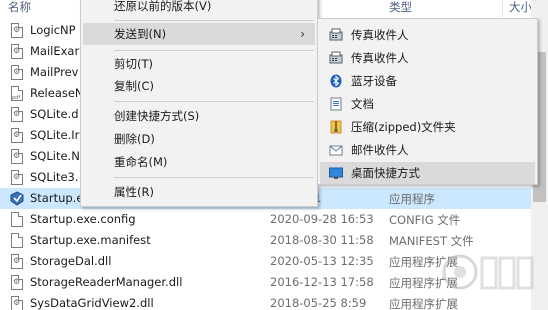 The height and width of the screenshot is (310, 548). Describe the element at coordinates (385, 173) in the screenshot. I see `submenu-item-label: 桌面快捷方式` at that location.